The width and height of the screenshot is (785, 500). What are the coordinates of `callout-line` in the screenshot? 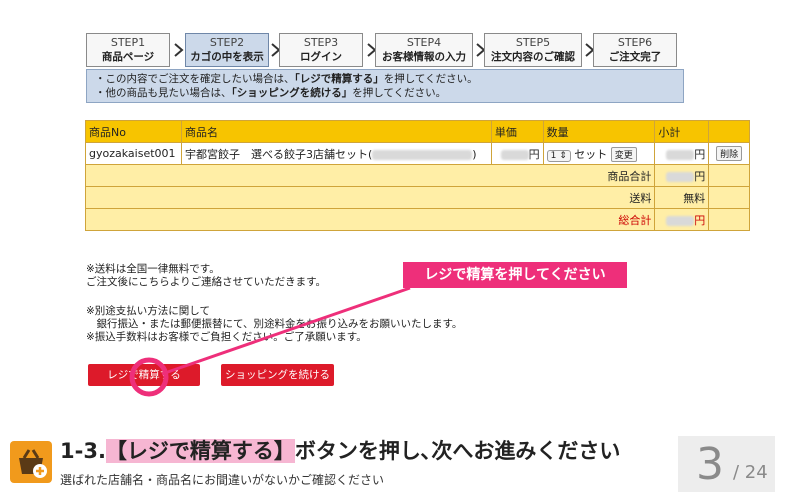 It's located at (286, 331).